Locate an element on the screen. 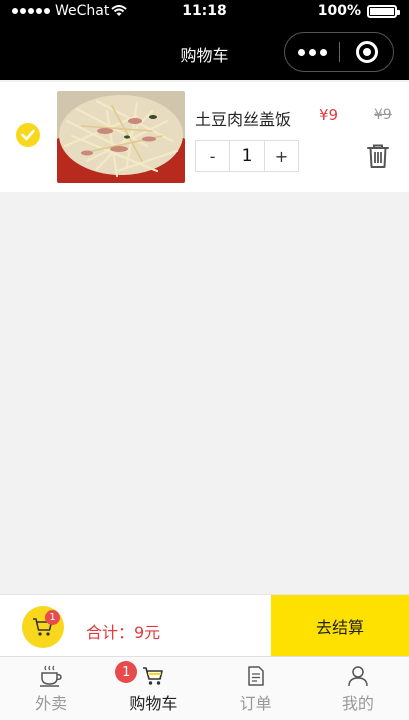 This screenshot has height=720, width=409. user-icon is located at coordinates (358, 676).